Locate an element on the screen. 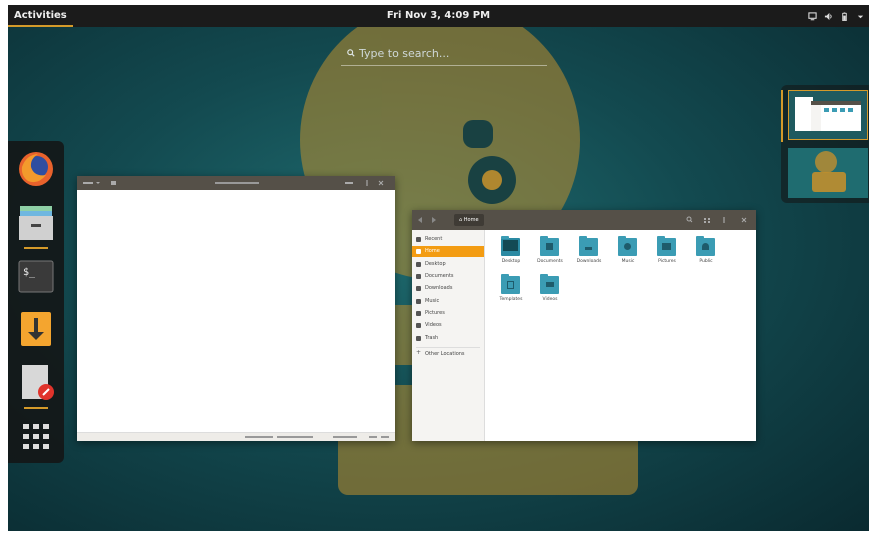 The image size is (869, 533). videos-folder-icon is located at coordinates (549, 284).